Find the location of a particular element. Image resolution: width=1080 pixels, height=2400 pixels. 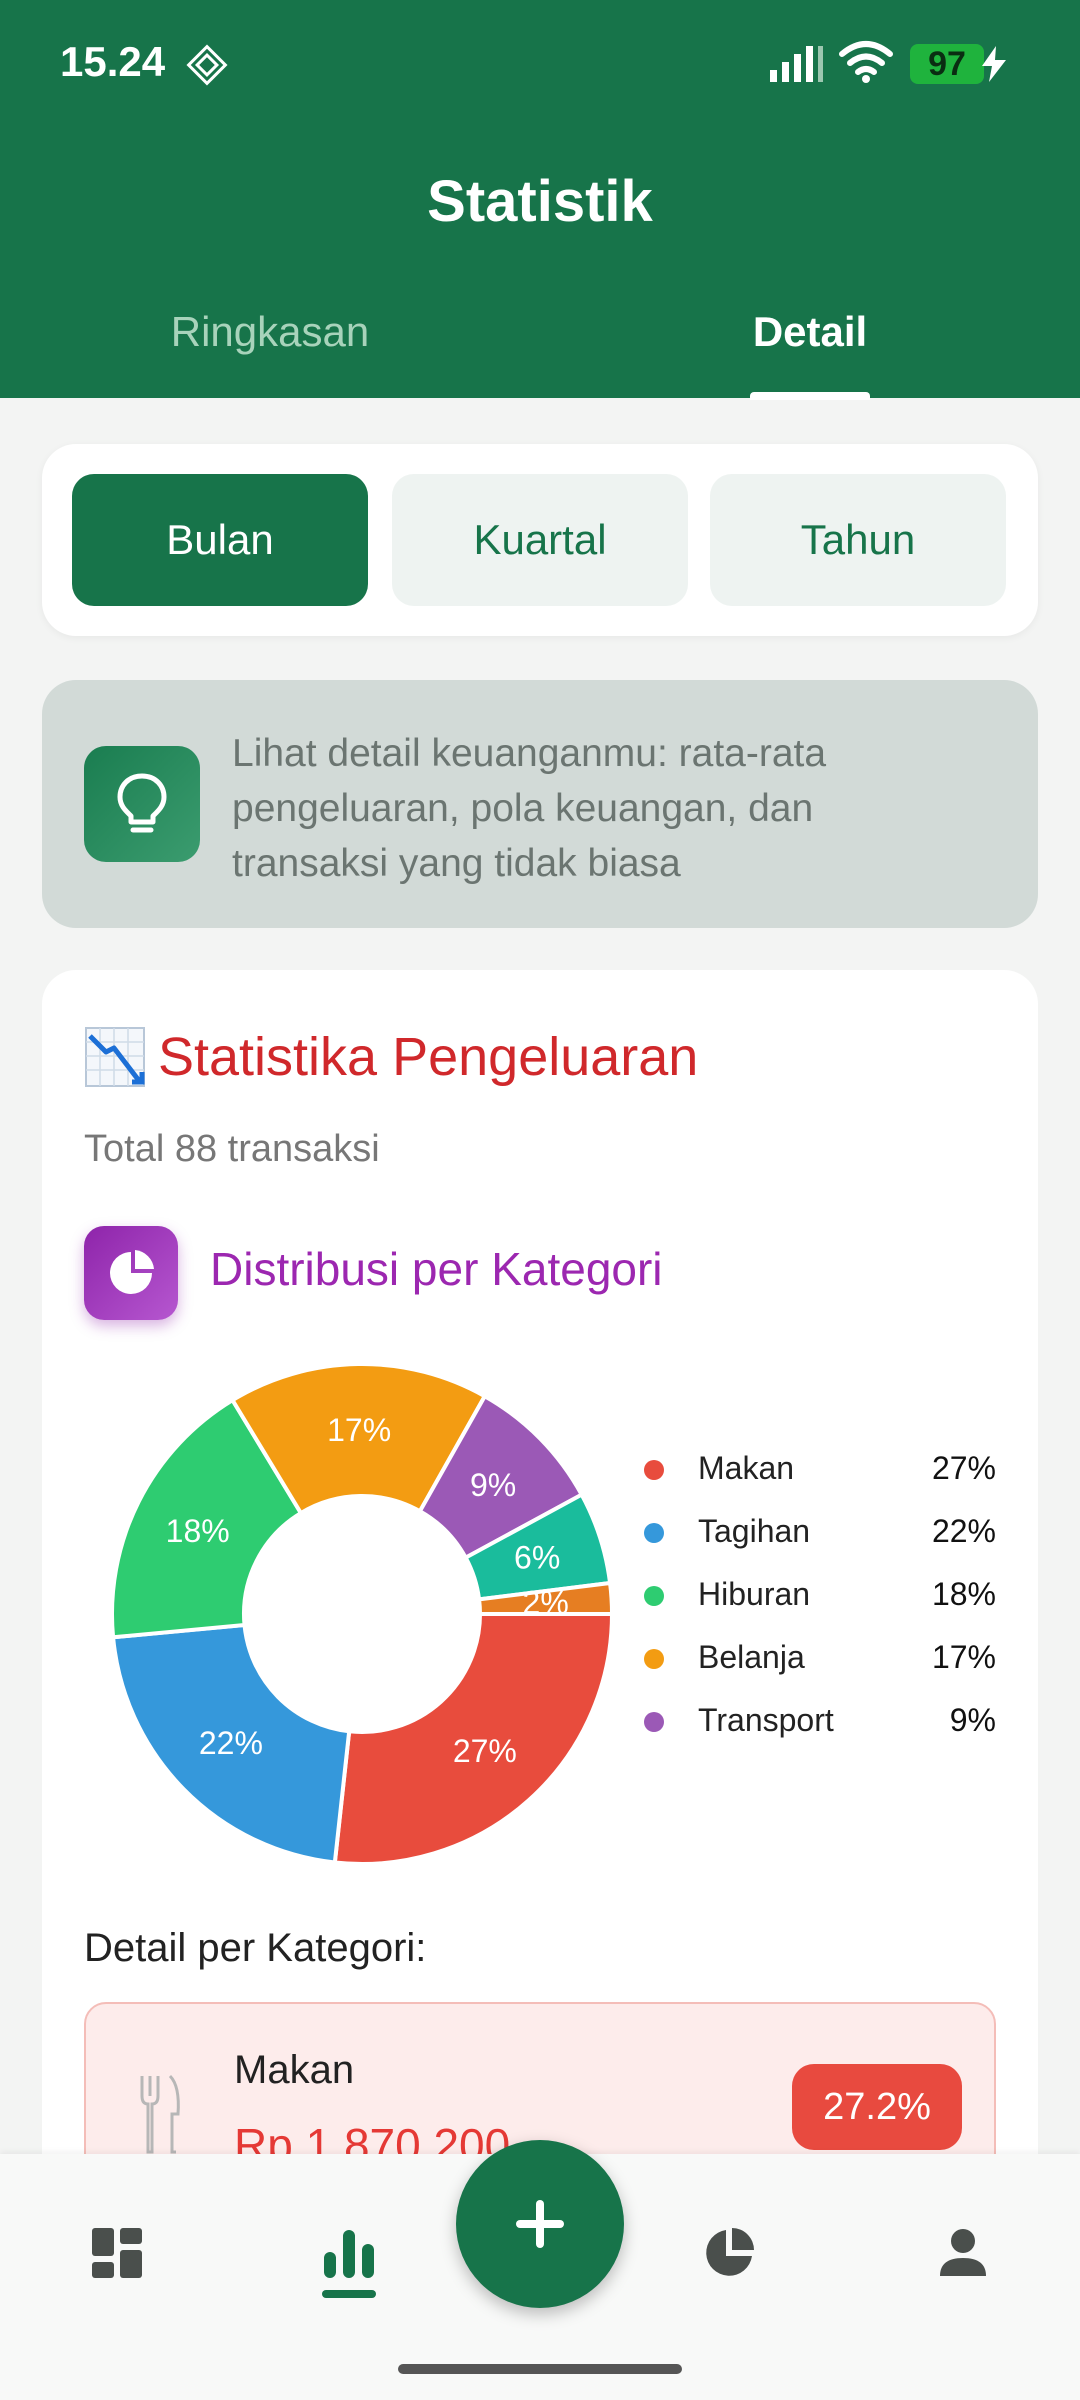

legend-item: Belanja 17% is located at coordinates (813, 1666).